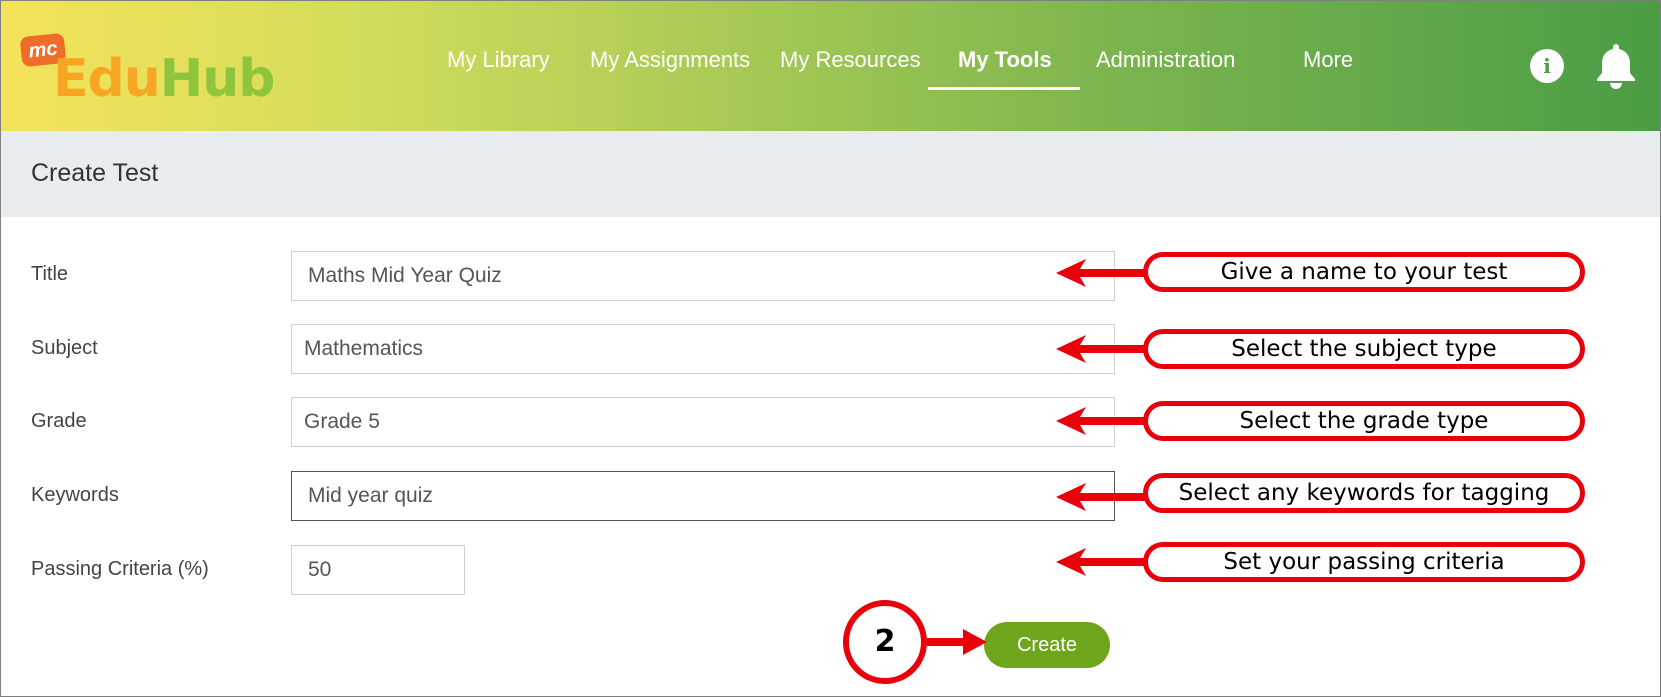 Image resolution: width=1661 pixels, height=697 pixels. I want to click on logo-wordmark: EduHub, so click(164, 79).